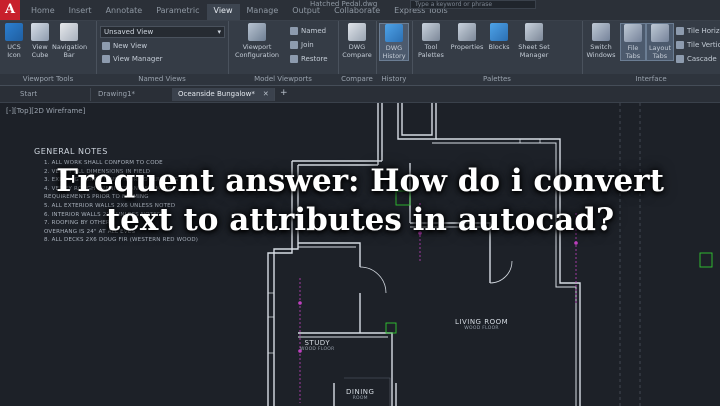 Image resolution: width=720 pixels, height=406 pixels. I want to click on cascade-icon, so click(680, 59).